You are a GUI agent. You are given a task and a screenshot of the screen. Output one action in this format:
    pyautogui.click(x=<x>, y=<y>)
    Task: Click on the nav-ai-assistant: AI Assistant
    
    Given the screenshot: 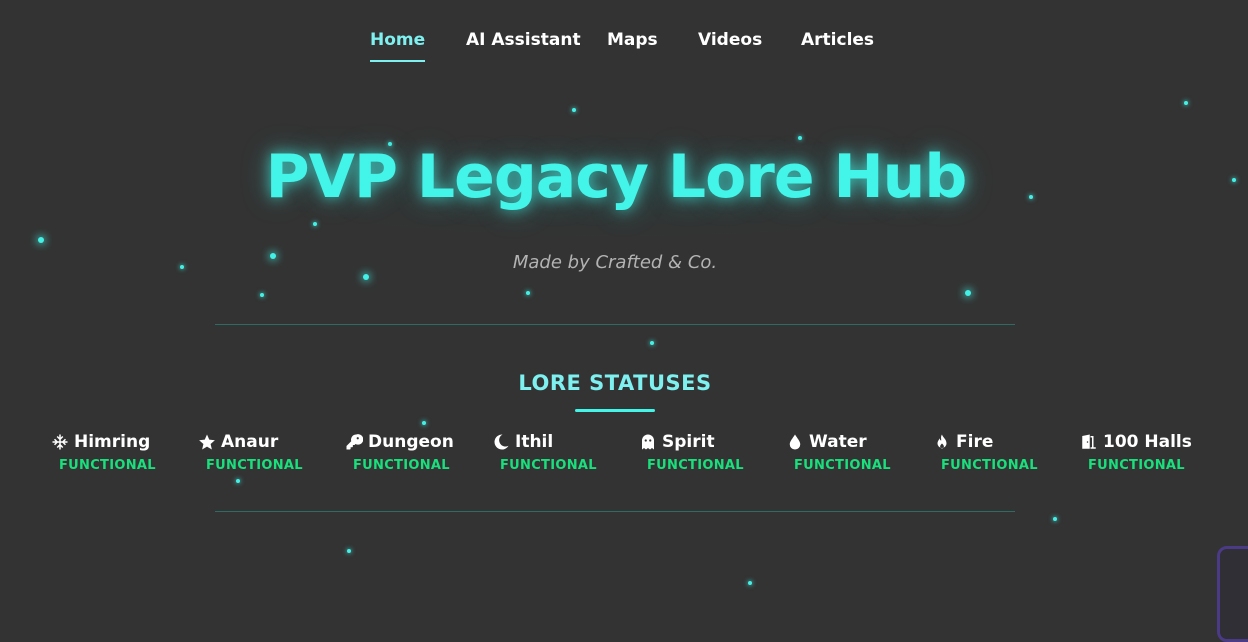 What is the action you would take?
    pyautogui.click(x=523, y=45)
    